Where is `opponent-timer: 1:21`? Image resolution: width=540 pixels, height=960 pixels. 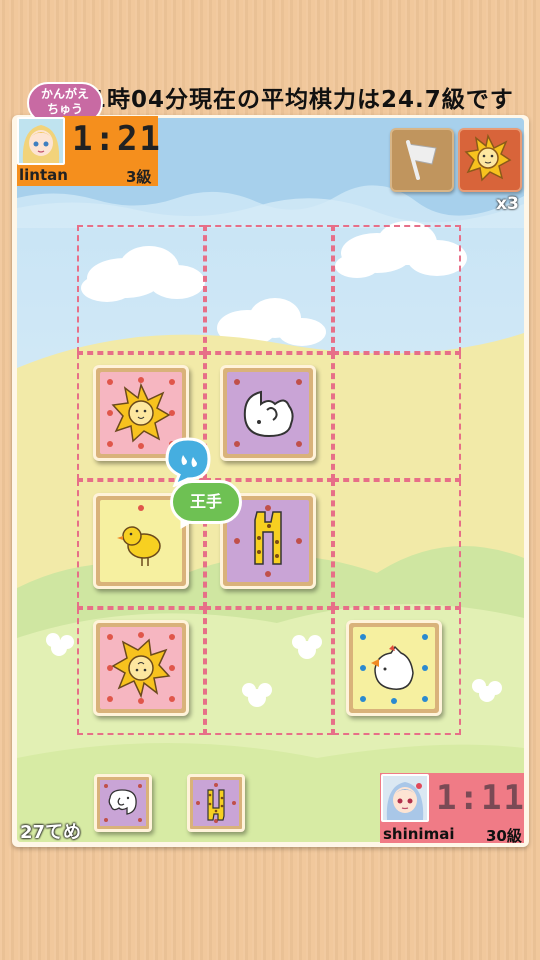 opponent-timer: 1:21 is located at coordinates (117, 139).